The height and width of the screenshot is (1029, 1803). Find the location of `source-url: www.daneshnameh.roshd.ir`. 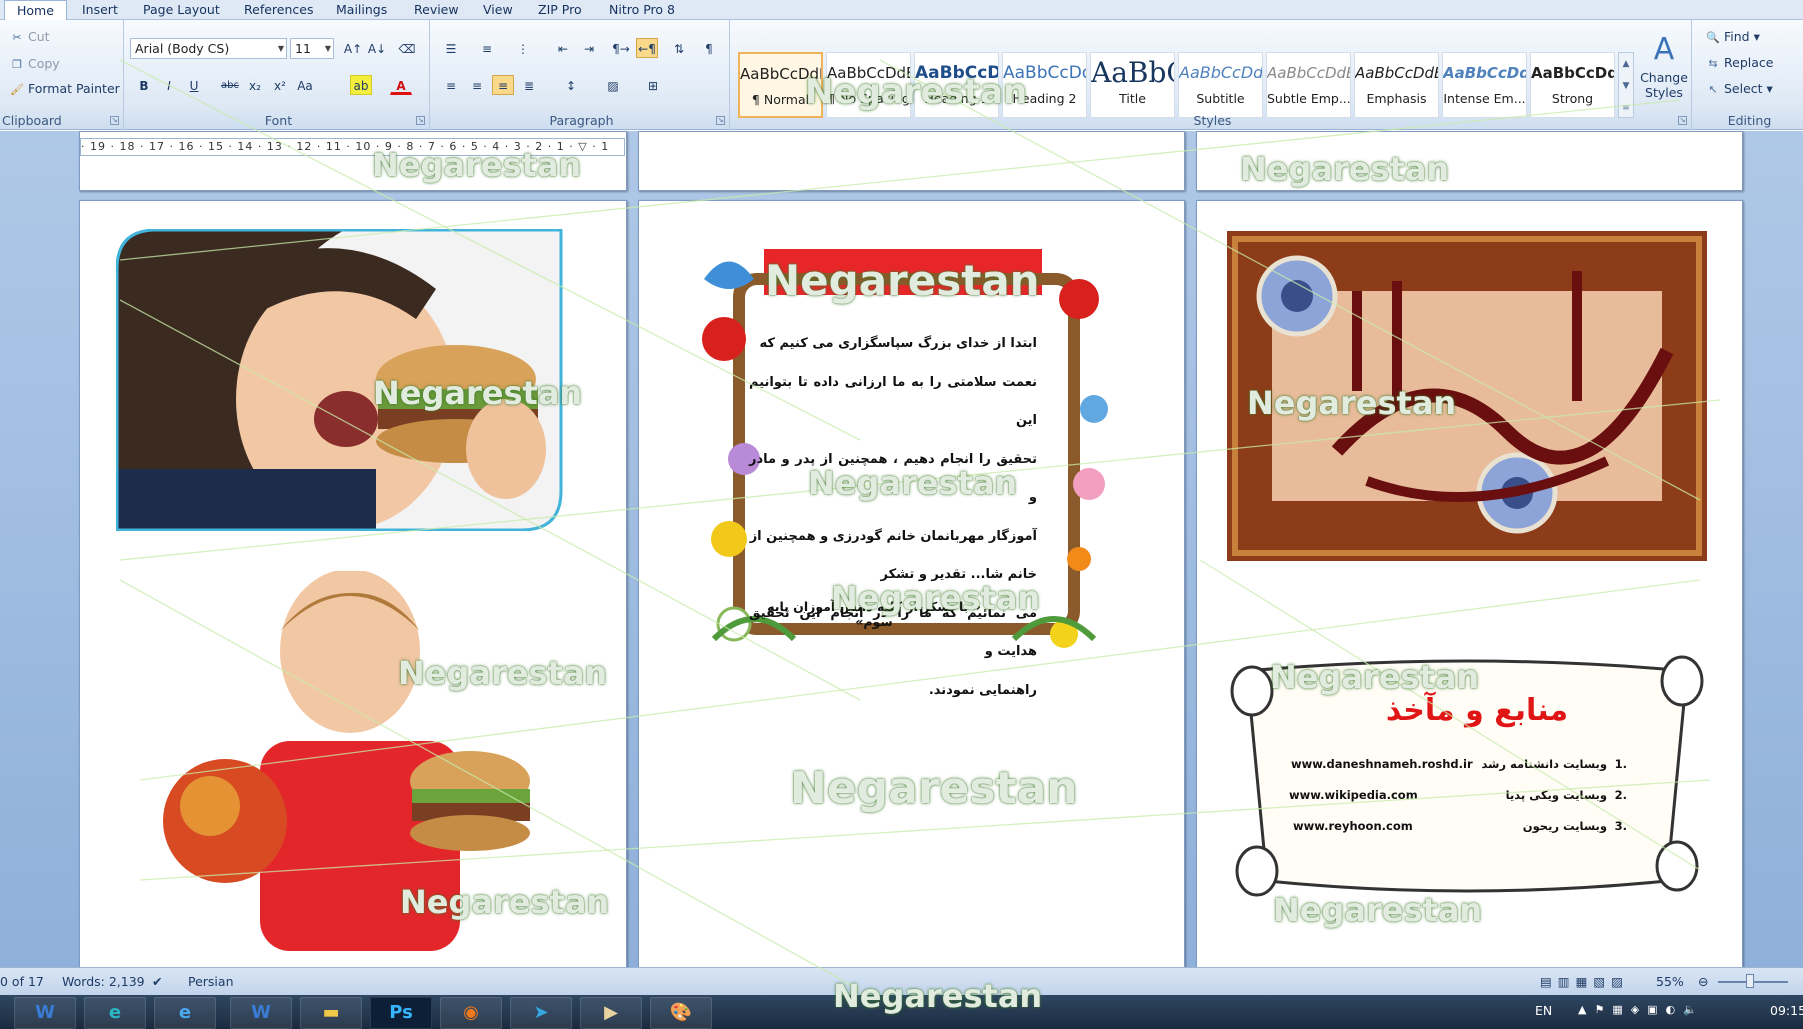

source-url: www.daneshnameh.roshd.ir is located at coordinates (1382, 764).